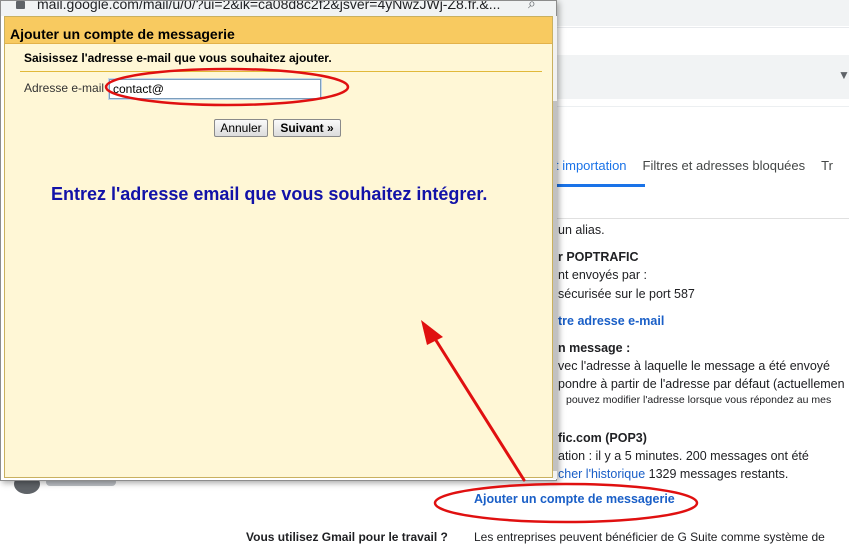 This screenshot has height=552, width=849. What do you see at coordinates (591, 170) in the screenshot?
I see `tab-accounts-import: t importation` at bounding box center [591, 170].